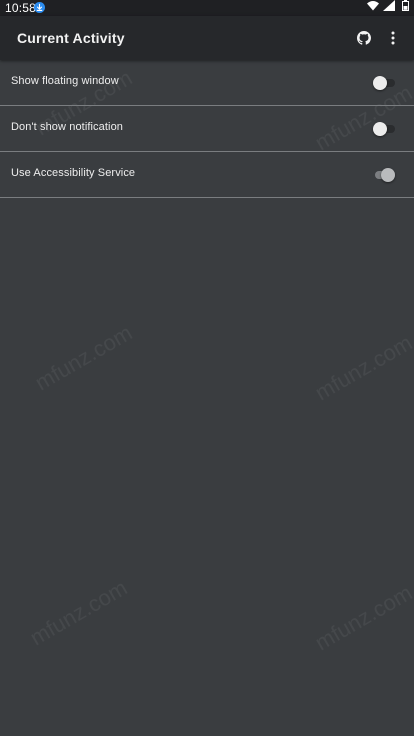 The width and height of the screenshot is (414, 736). Describe the element at coordinates (207, 83) in the screenshot. I see `setting-show-floating-window: Show floating window` at that location.